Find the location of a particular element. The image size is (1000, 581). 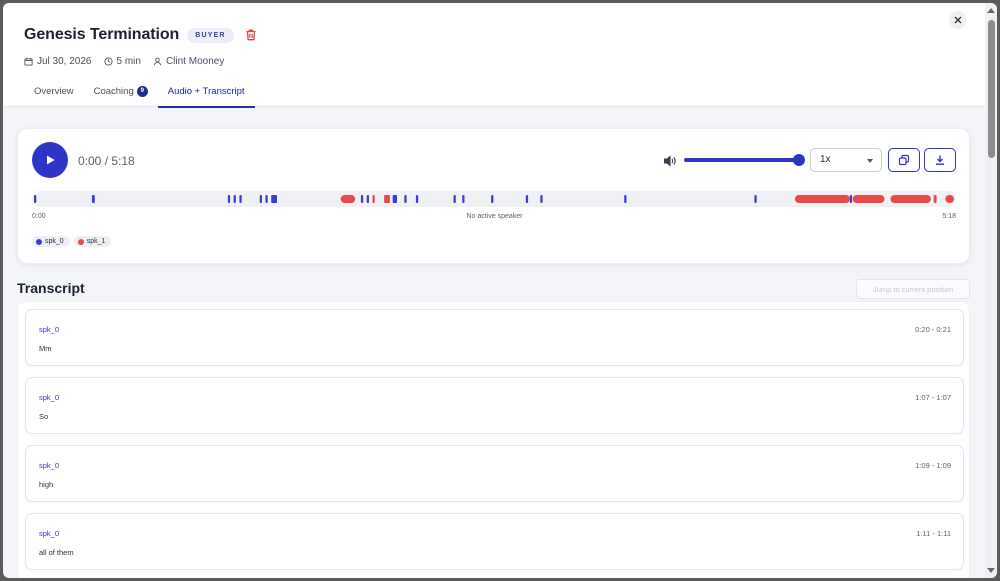

play-button is located at coordinates (50, 160).